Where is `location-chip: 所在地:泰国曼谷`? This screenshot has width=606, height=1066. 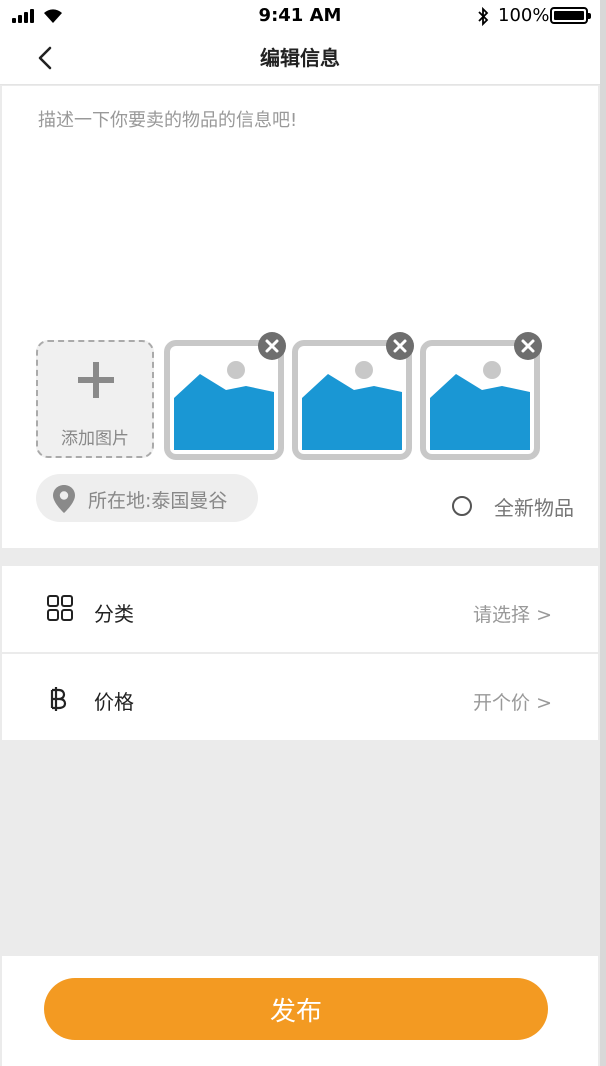 location-chip: 所在地:泰国曼谷 is located at coordinates (147, 498).